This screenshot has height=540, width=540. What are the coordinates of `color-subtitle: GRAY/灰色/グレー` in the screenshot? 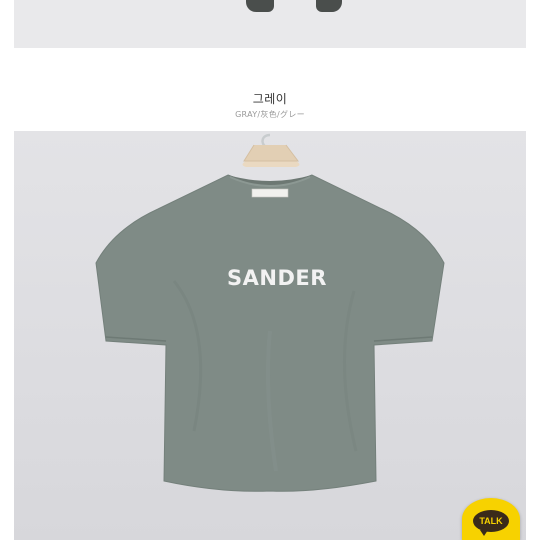 It's located at (270, 114).